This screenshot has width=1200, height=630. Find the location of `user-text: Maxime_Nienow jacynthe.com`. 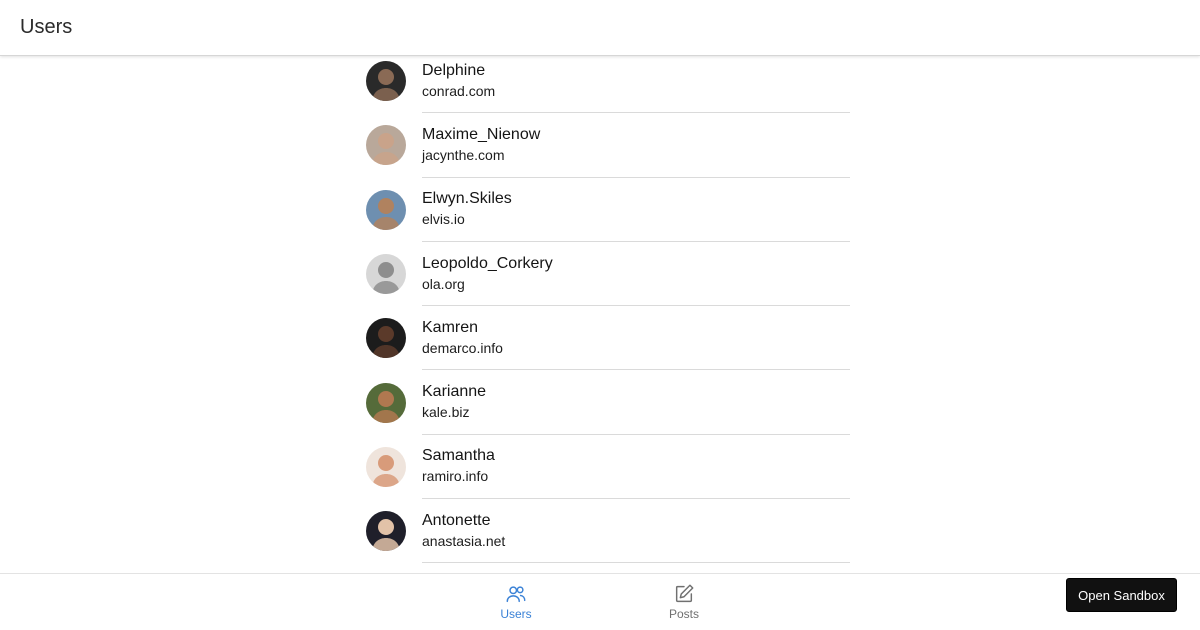

user-text: Maxime_Nienow jacynthe.com is located at coordinates (636, 145).